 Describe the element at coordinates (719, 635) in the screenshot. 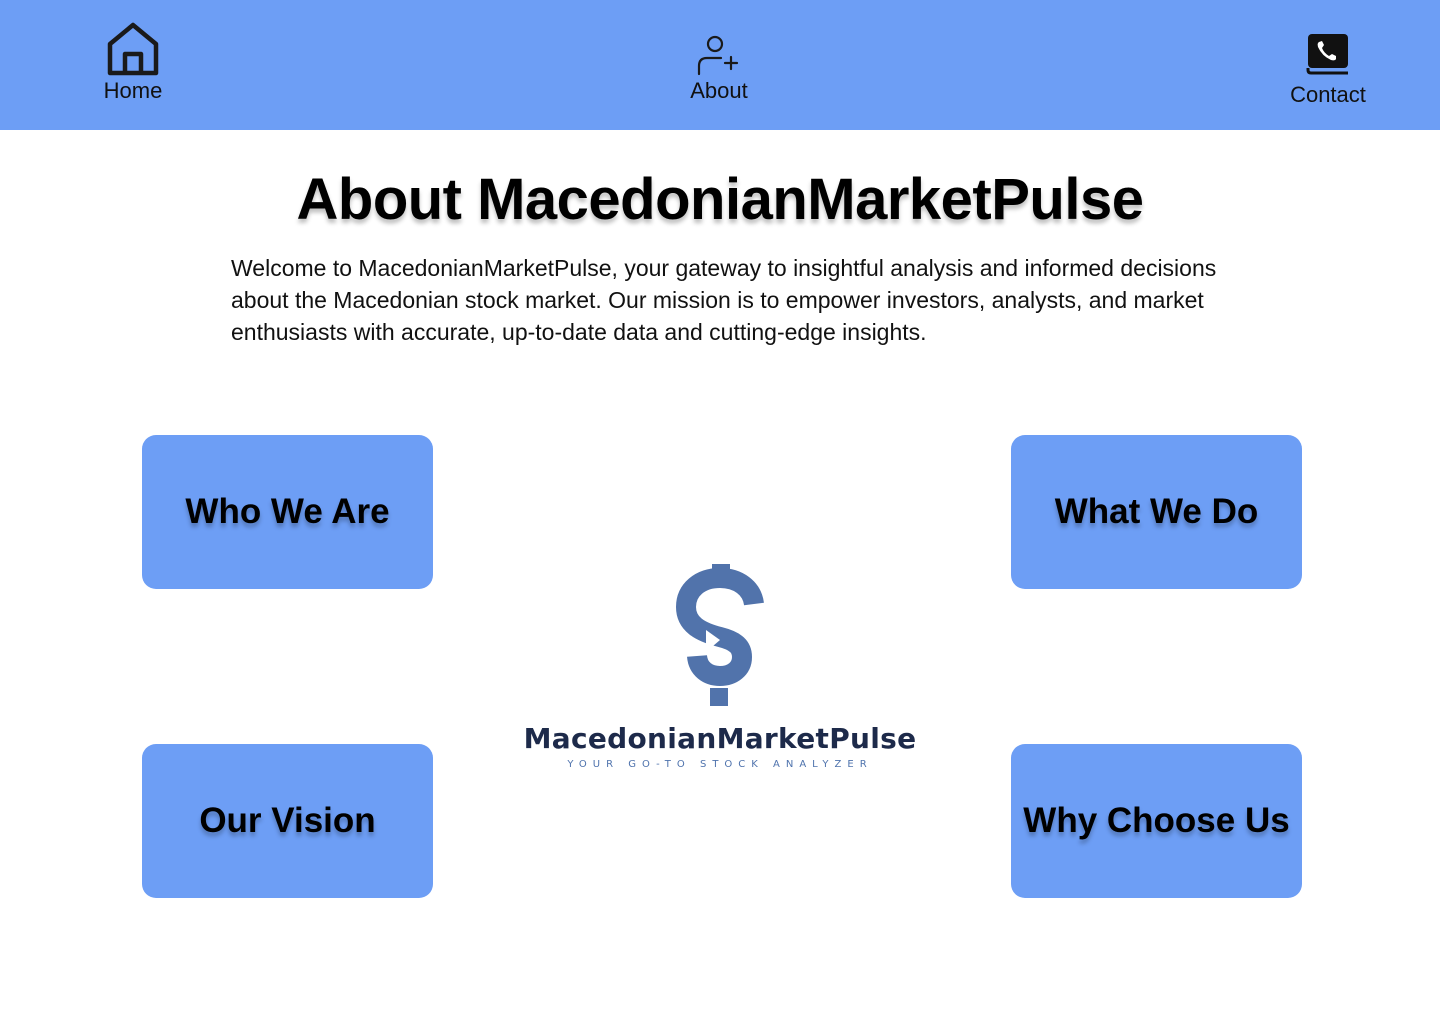

I see `dollar-sign-icon` at that location.